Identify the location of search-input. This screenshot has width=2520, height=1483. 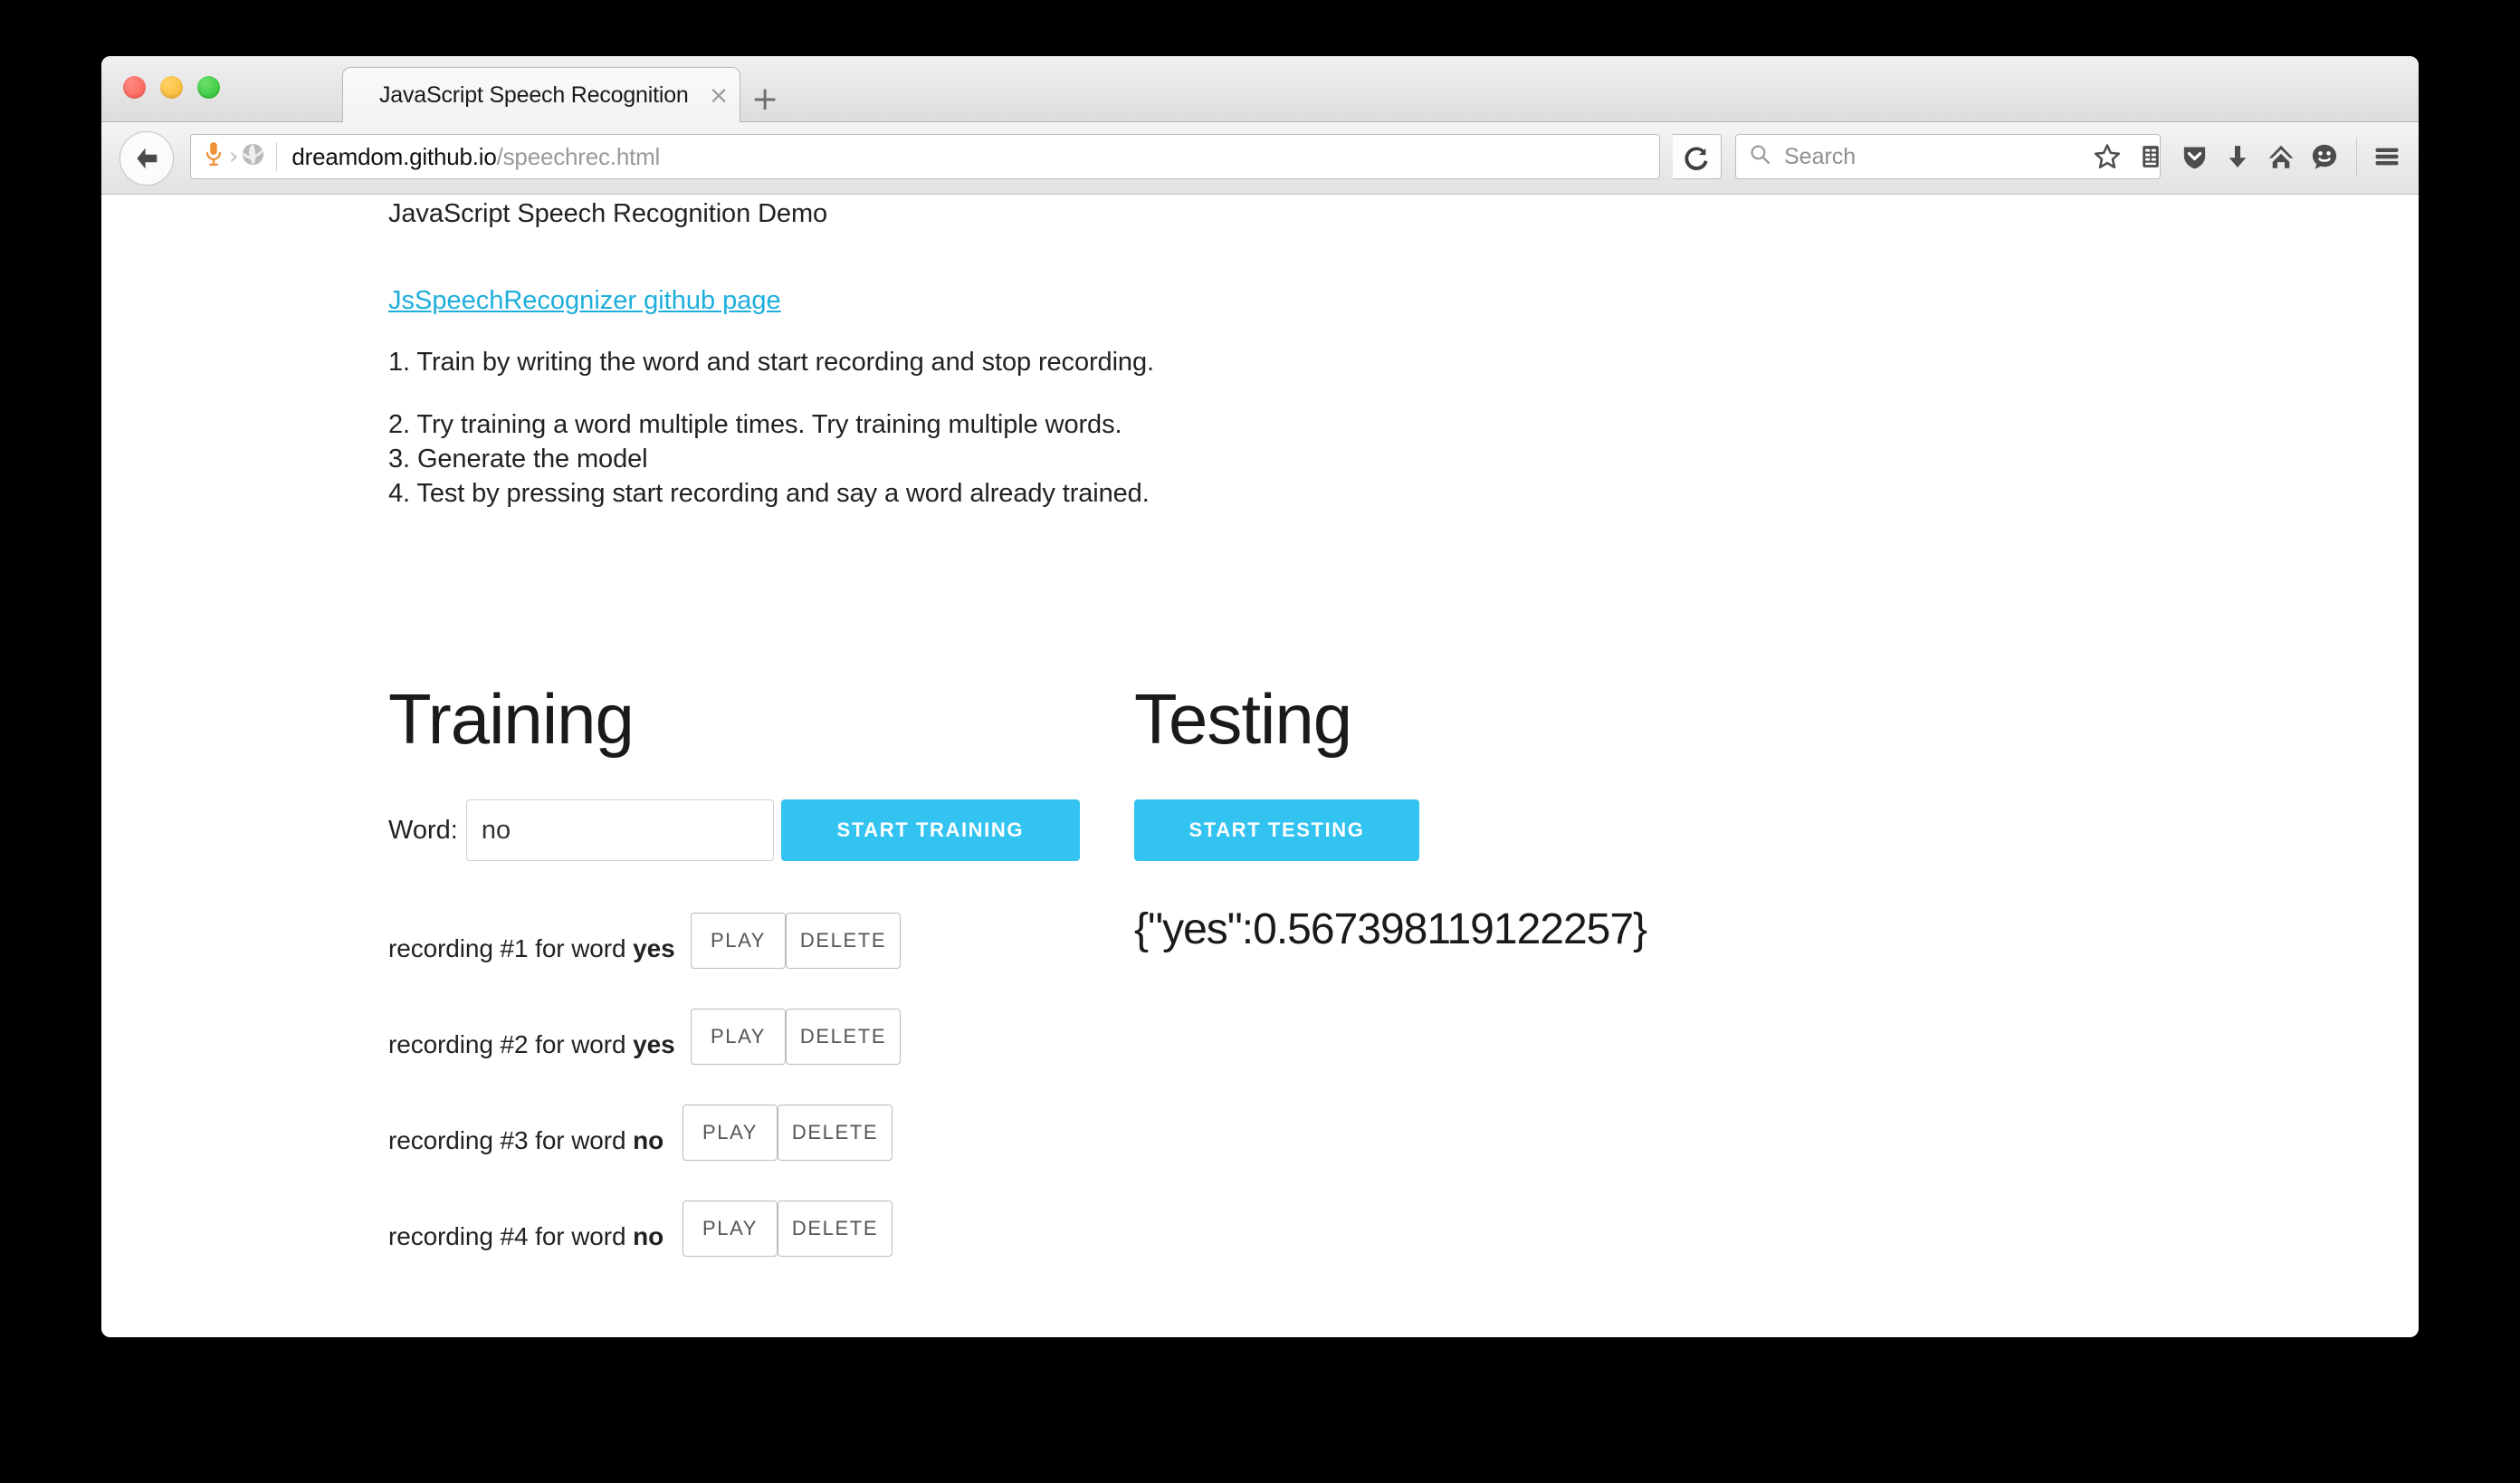
(1956, 156).